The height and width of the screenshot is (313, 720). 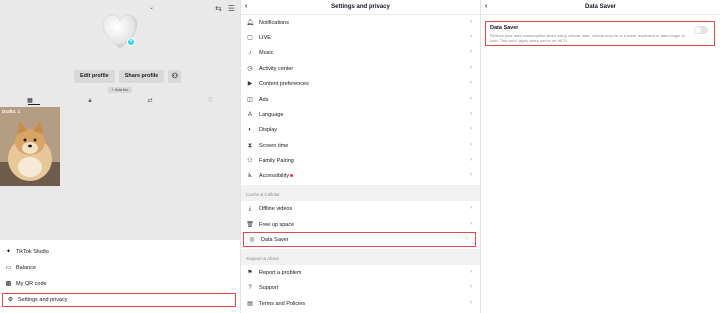 What do you see at coordinates (252, 239) in the screenshot?
I see `data-icon: ◎` at bounding box center [252, 239].